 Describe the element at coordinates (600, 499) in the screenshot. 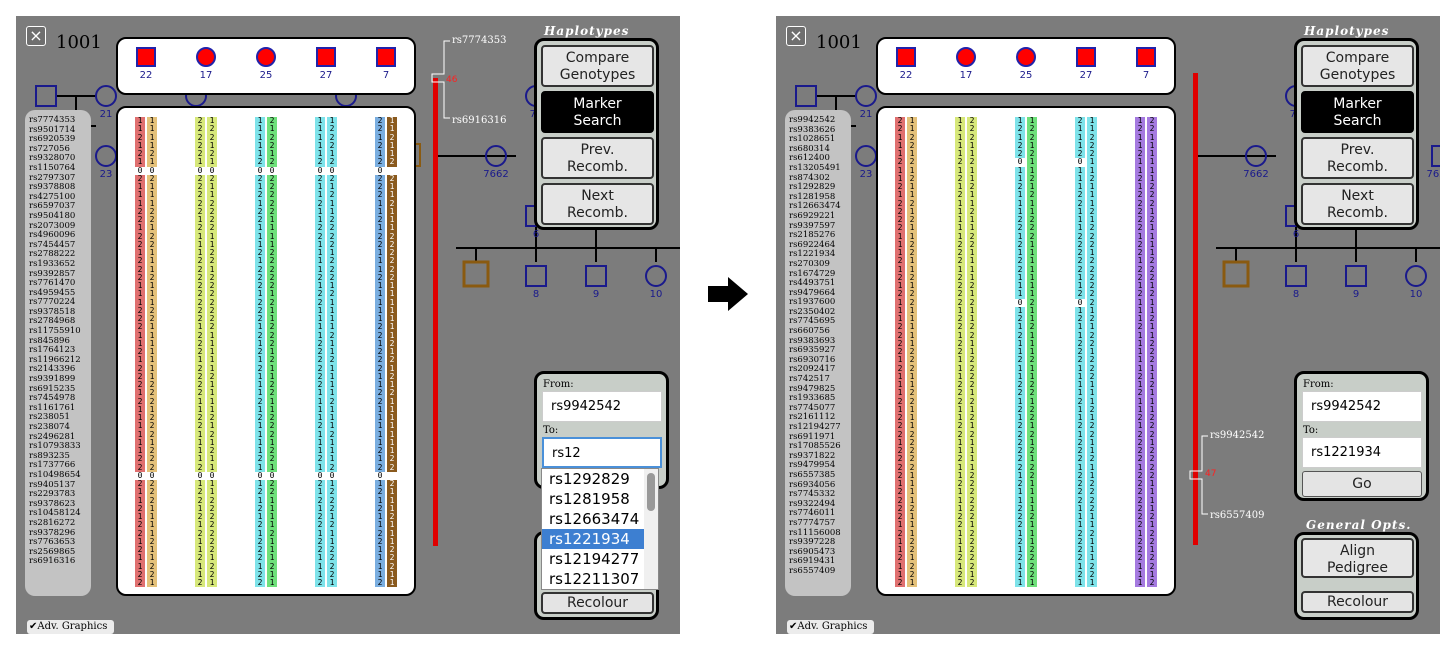

I see `dropdown-option: rs1281958` at that location.